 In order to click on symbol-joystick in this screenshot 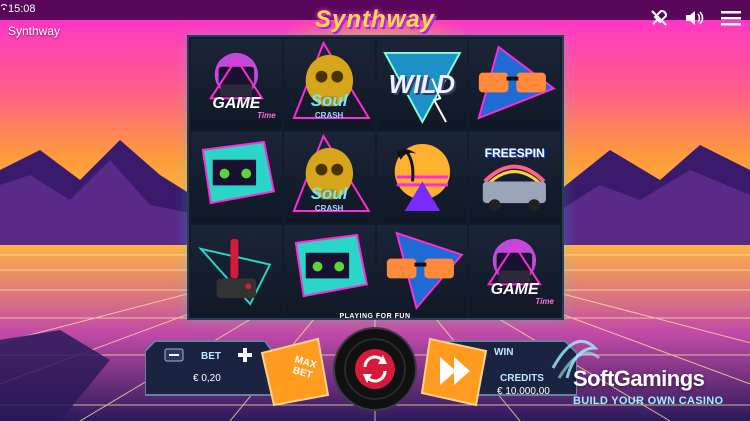, I will do `click(236, 270)`.